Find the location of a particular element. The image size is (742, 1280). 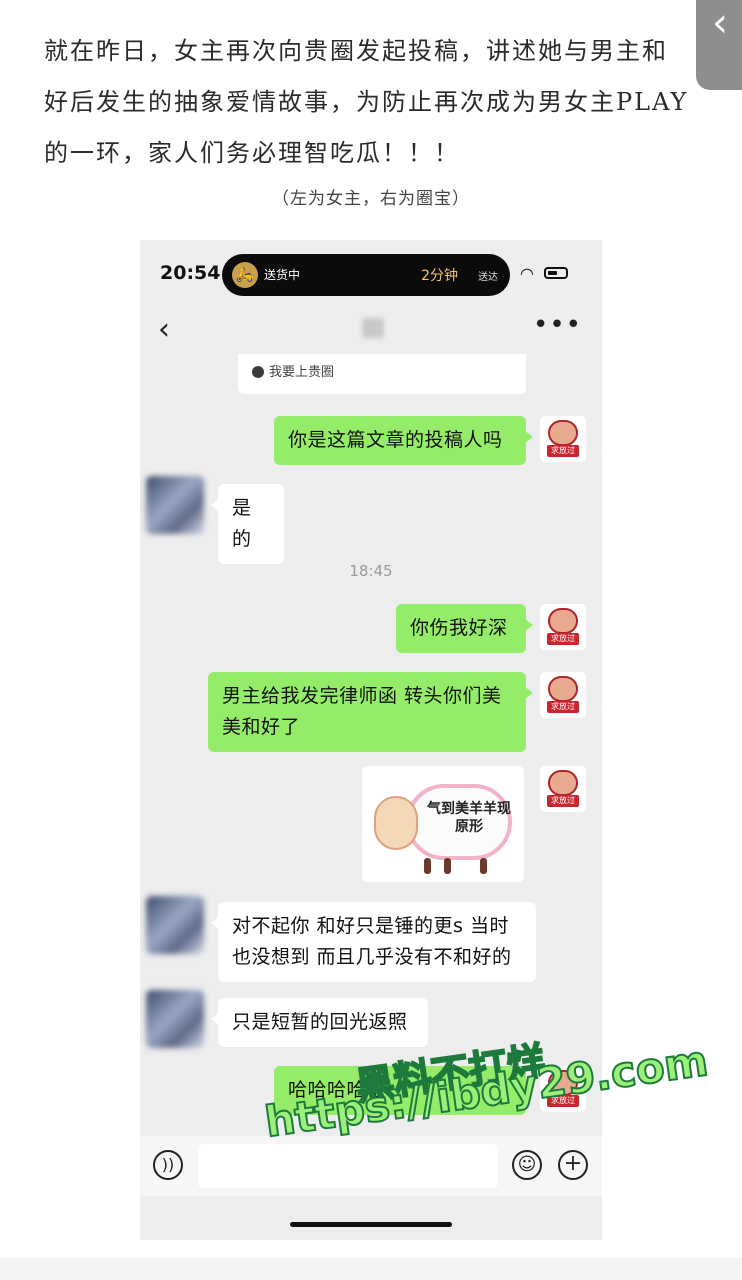

image-caption: （左为女主，右为圈宝） is located at coordinates (371, 199).